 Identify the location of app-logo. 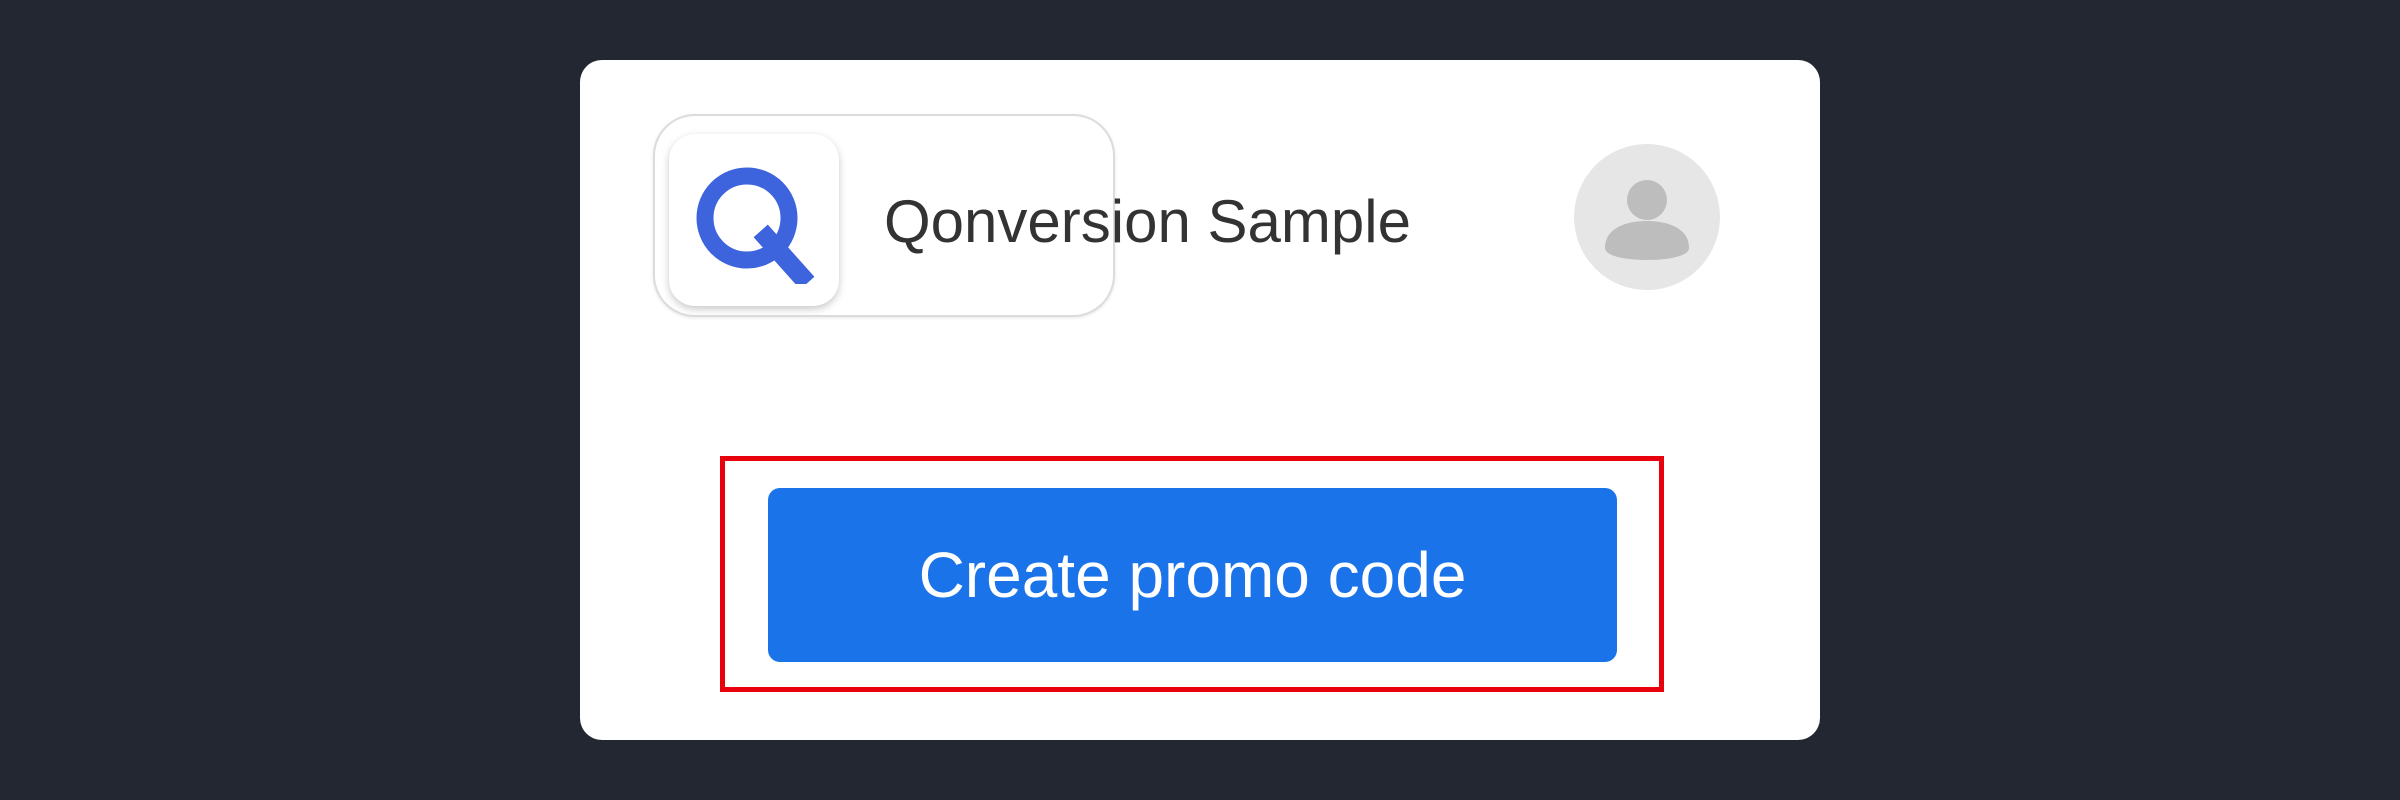
(754, 220).